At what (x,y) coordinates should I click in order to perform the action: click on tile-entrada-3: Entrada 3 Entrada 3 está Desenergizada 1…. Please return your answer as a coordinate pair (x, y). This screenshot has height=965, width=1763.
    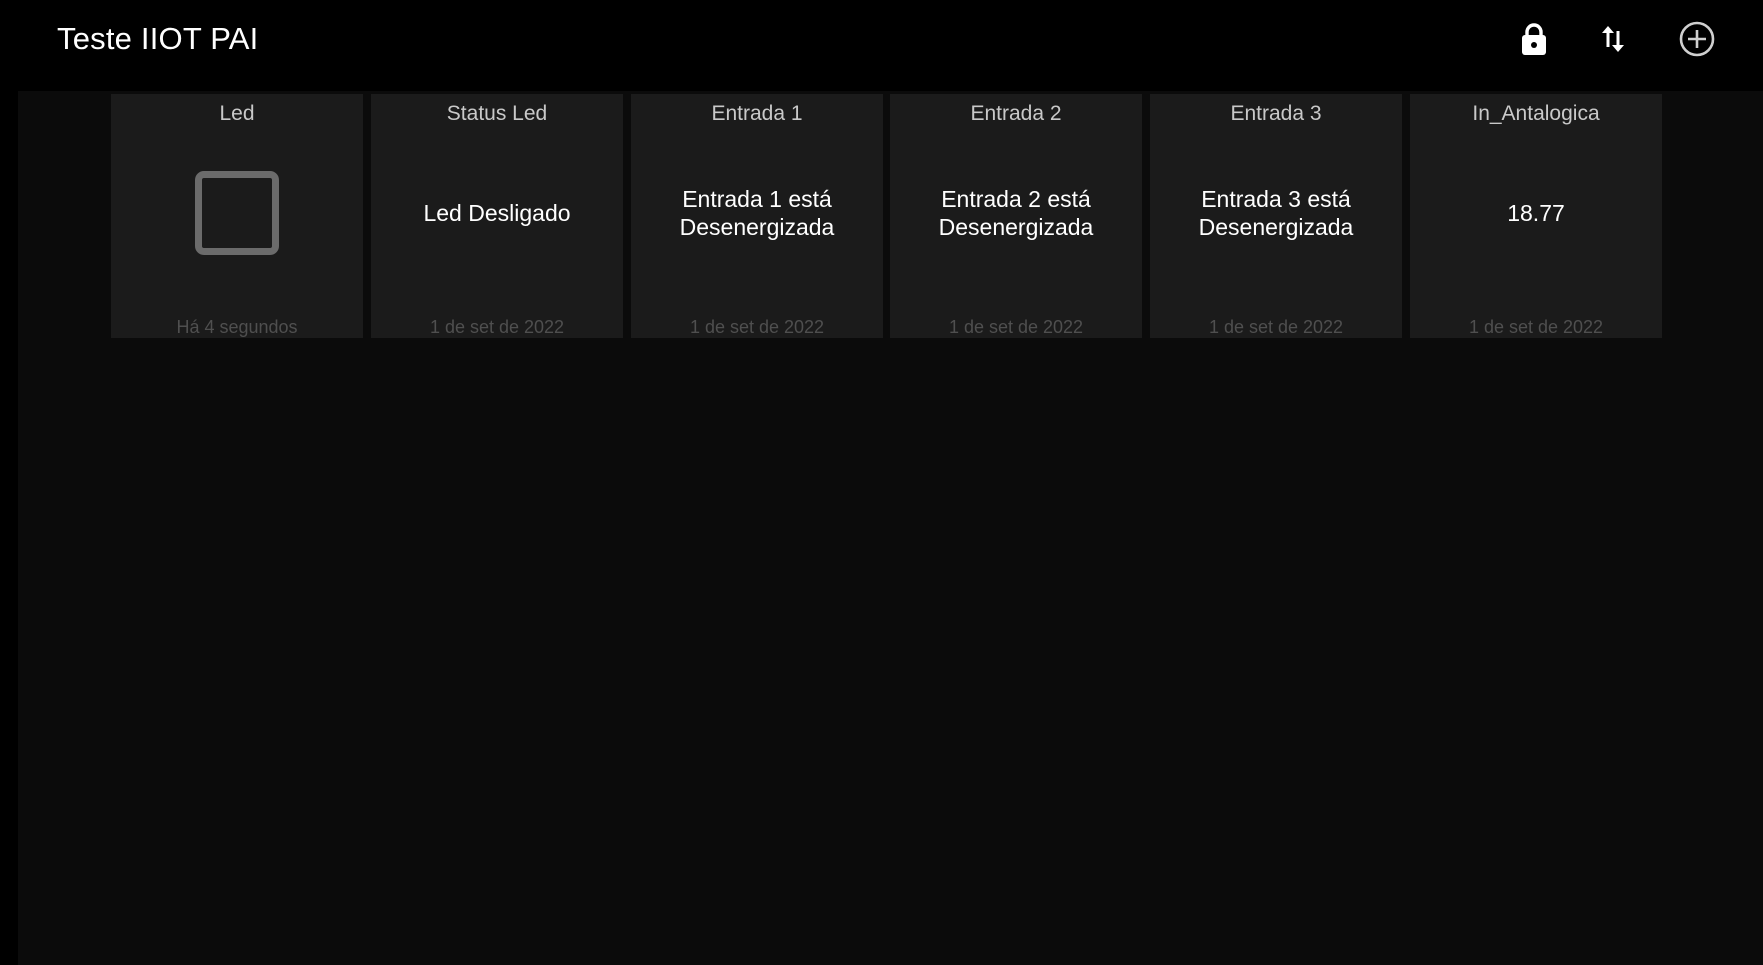
    Looking at the image, I should click on (1276, 216).